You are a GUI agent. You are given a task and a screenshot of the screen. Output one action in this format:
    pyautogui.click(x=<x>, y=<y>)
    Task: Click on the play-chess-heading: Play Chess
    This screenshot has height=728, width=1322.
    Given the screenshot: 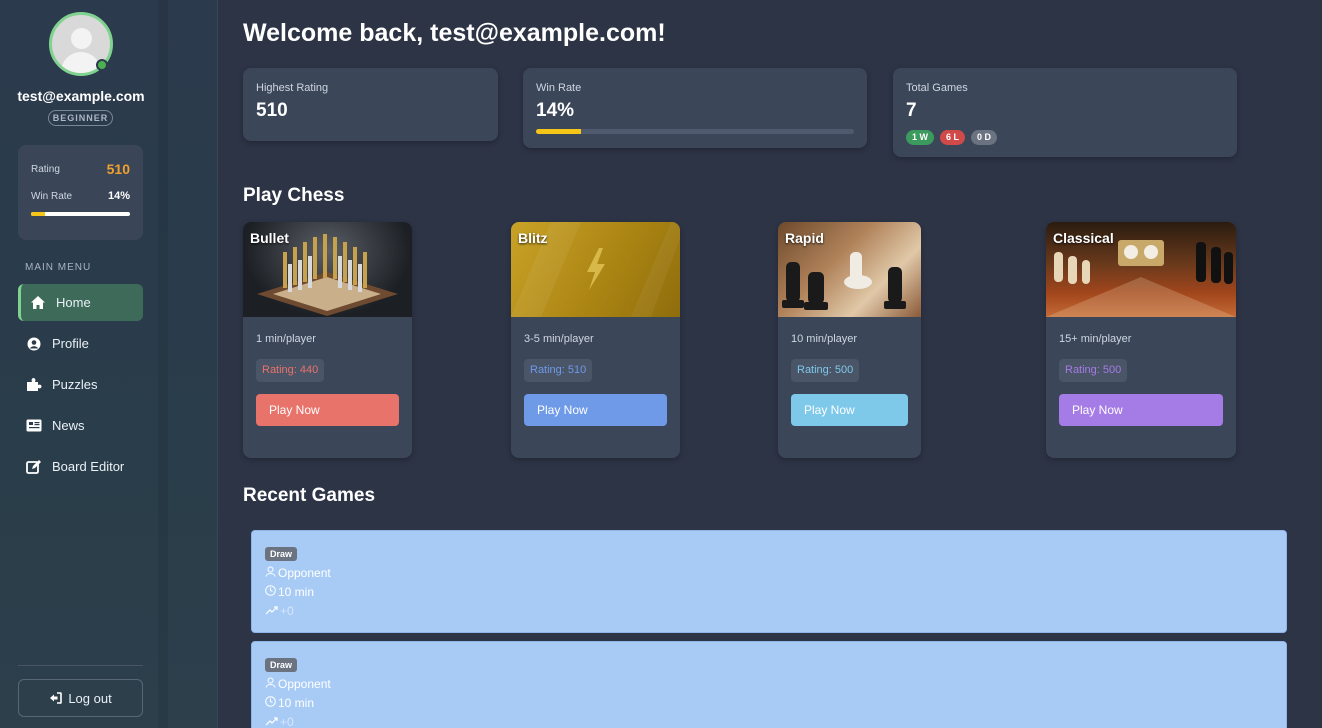 What is the action you would take?
    pyautogui.click(x=294, y=195)
    